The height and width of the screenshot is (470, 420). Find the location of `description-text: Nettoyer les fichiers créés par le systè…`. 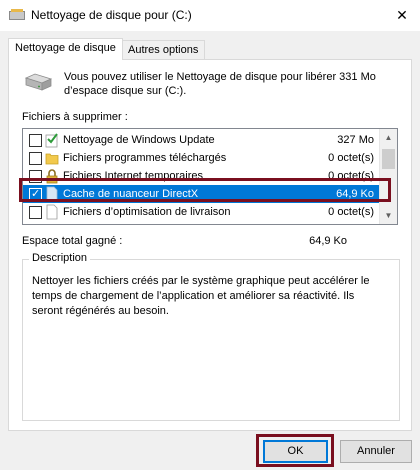

description-text: Nettoyer les fichiers créés par le systè… is located at coordinates (201, 296).